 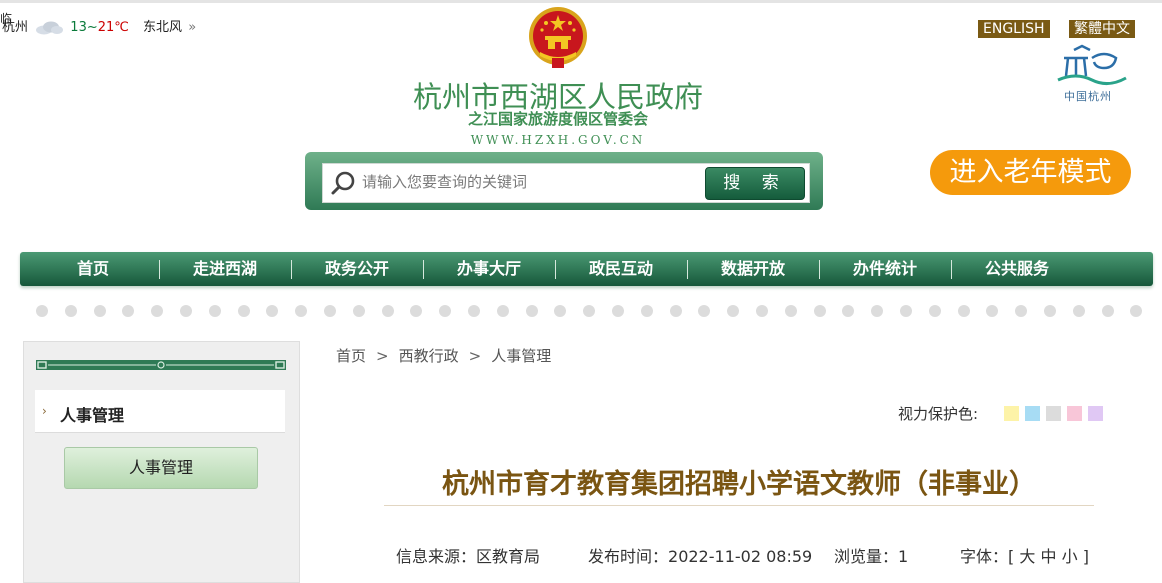 I want to click on views-label: 浏览量：, so click(x=866, y=556).